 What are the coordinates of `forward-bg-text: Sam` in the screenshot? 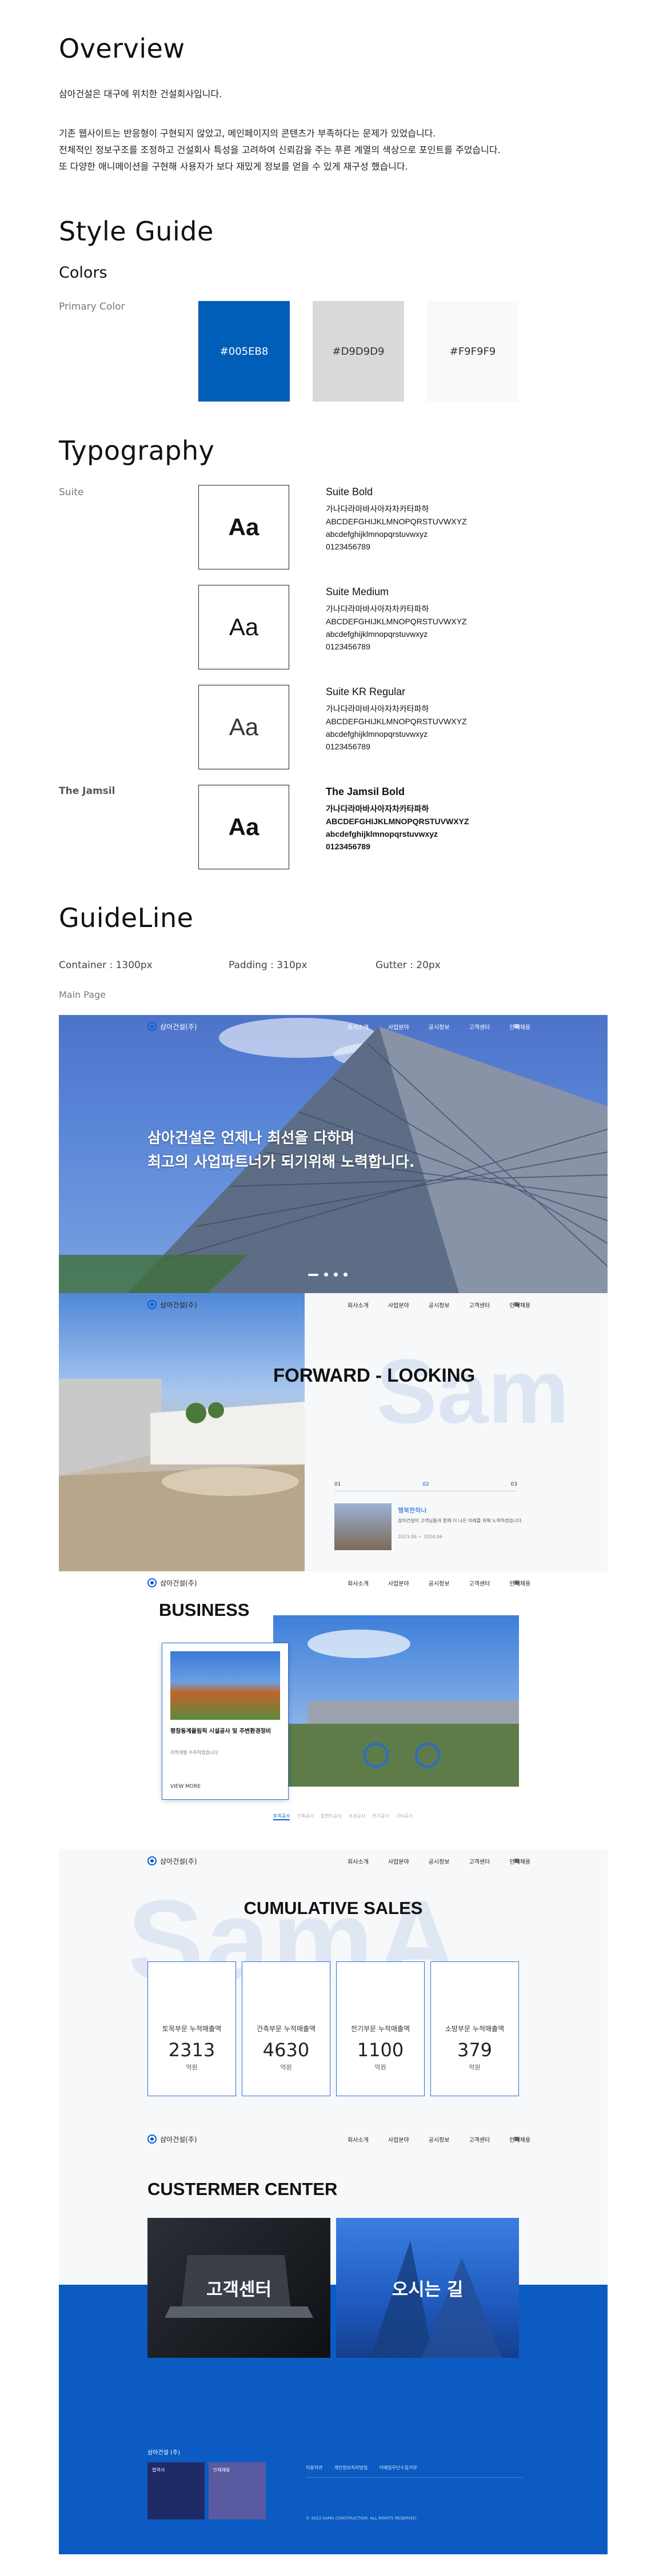 It's located at (472, 1391).